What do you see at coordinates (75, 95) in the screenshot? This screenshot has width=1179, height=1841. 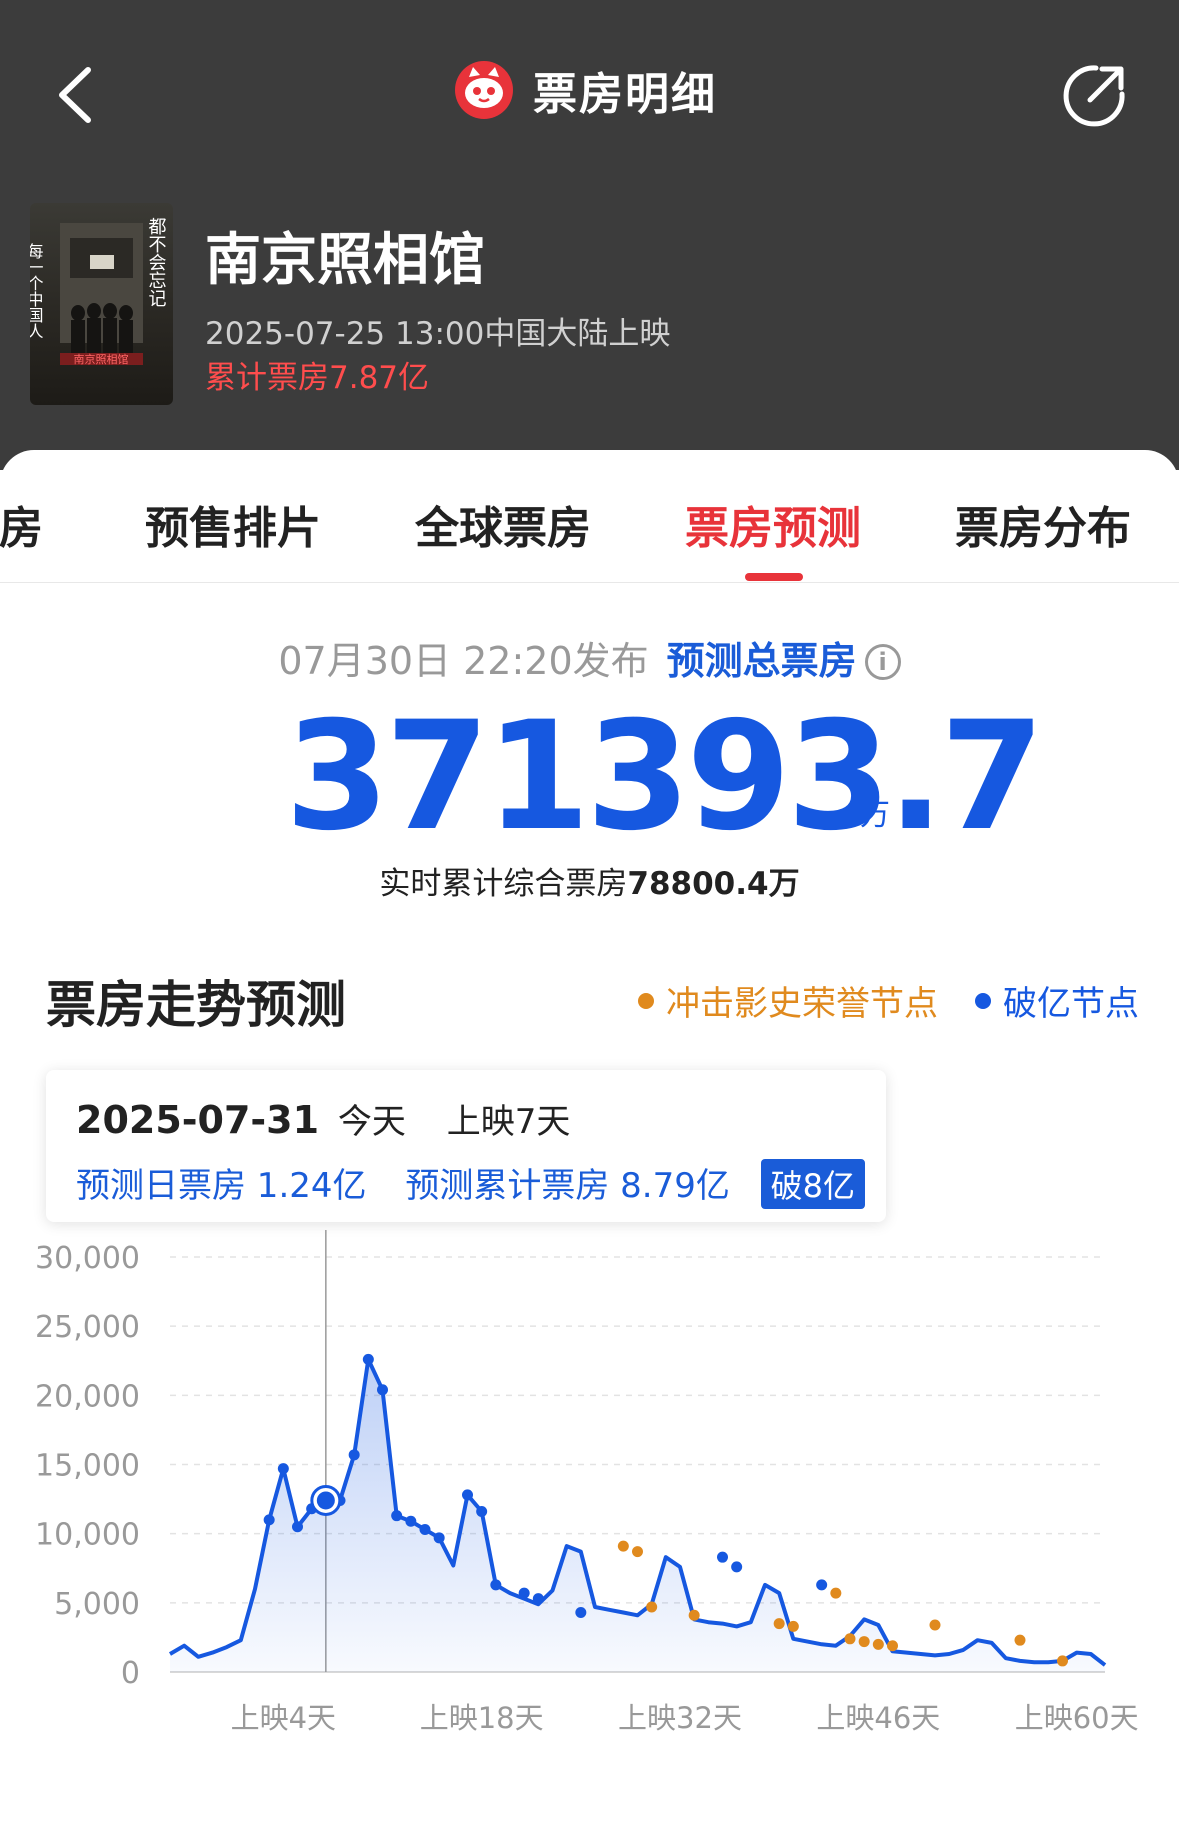 I see `chevron-left-icon` at bounding box center [75, 95].